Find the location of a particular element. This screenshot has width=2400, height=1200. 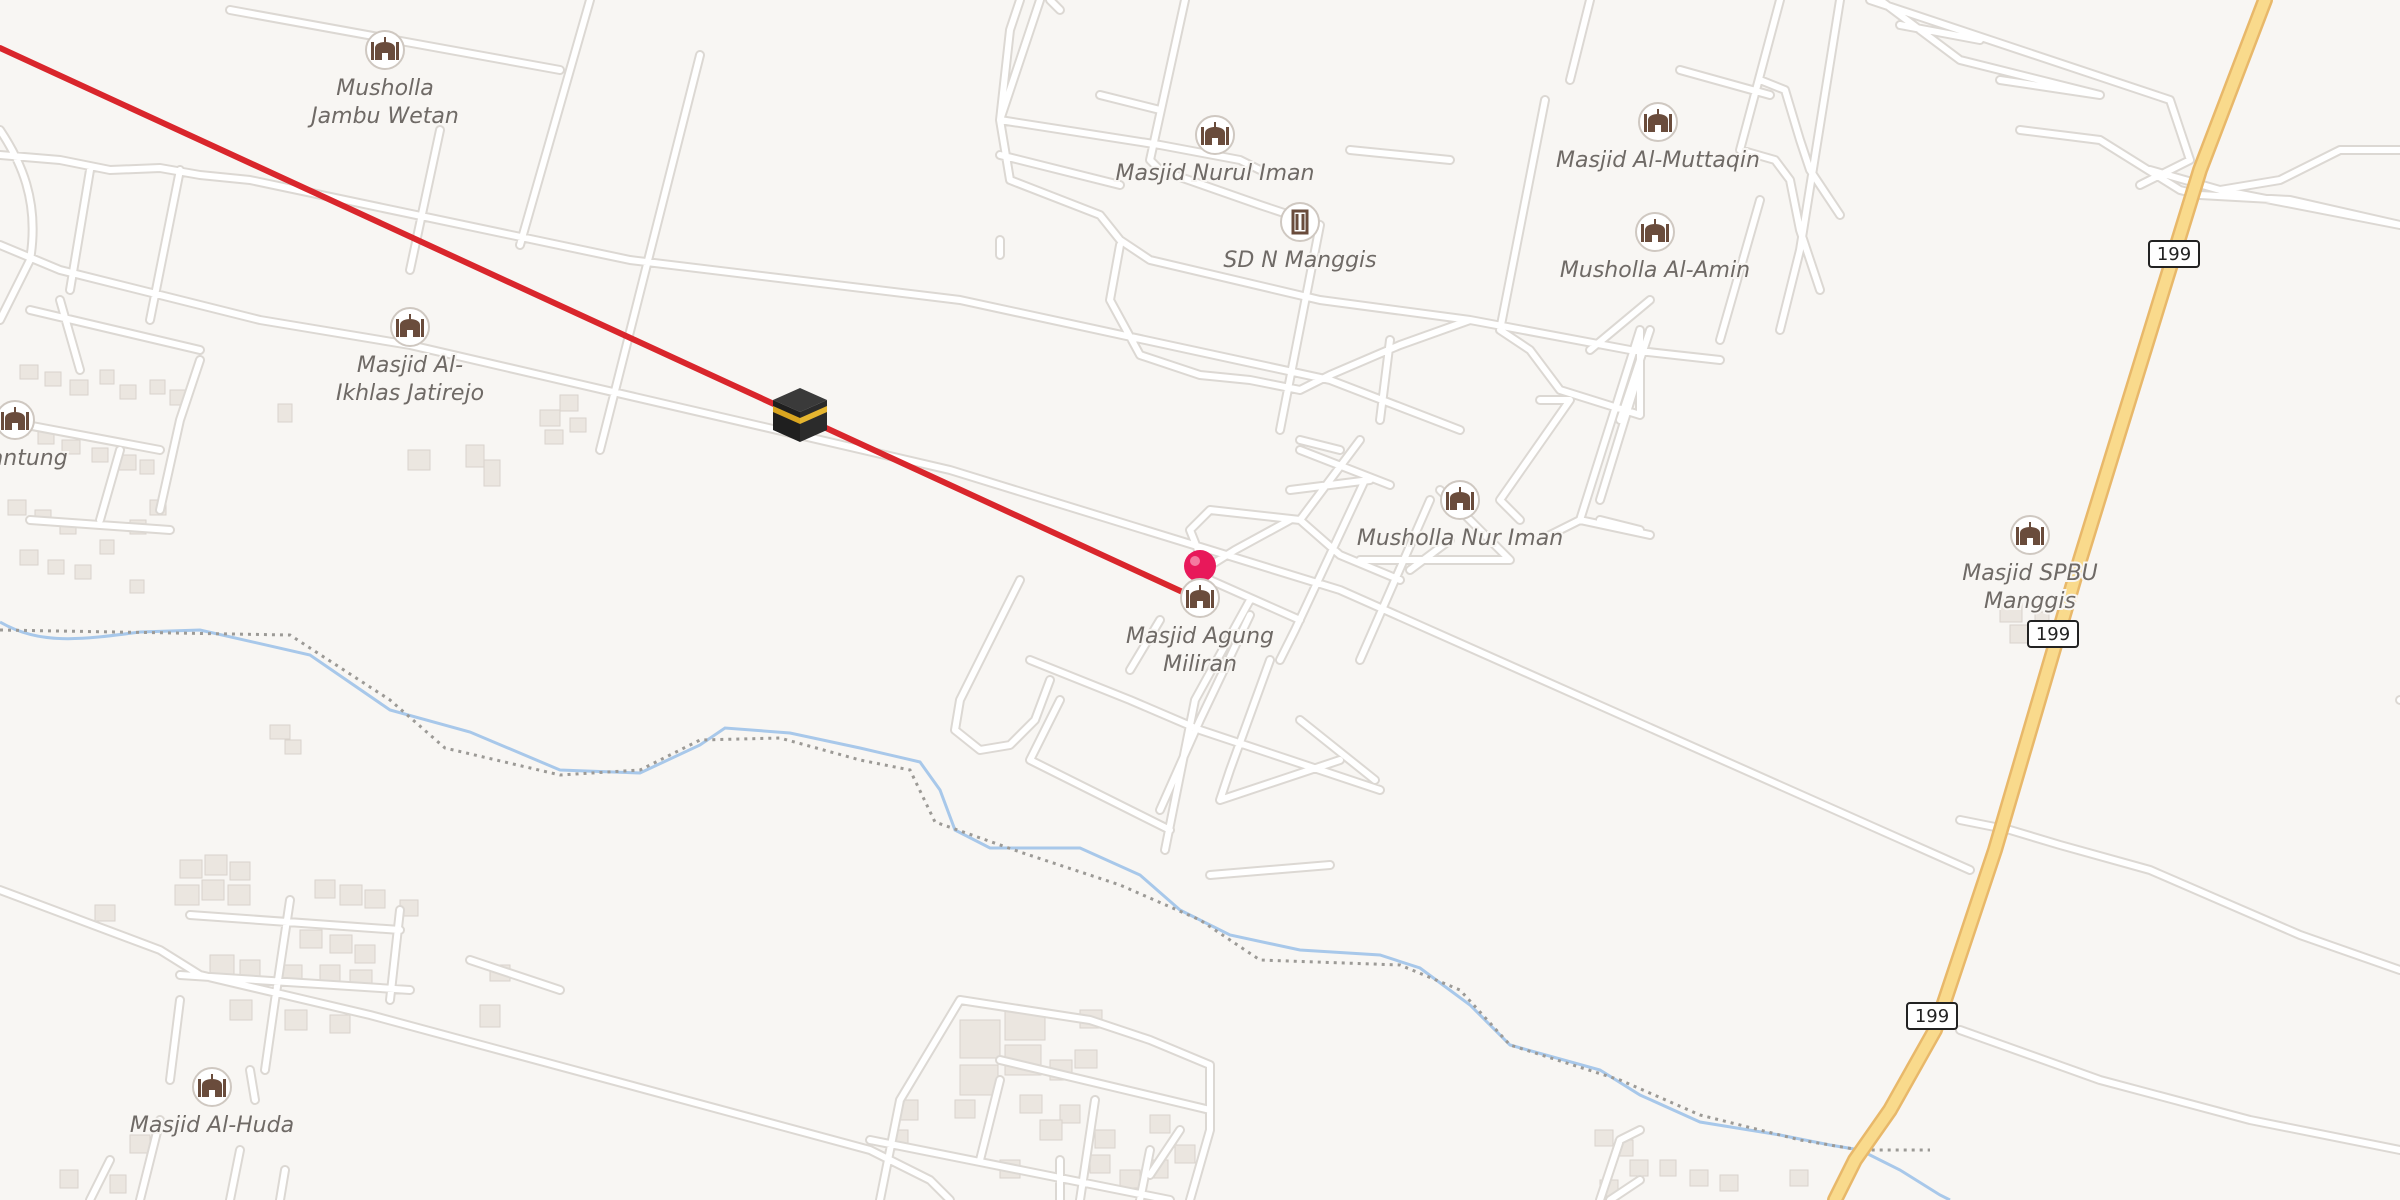

poi-label: Masjid SPBU is located at coordinates (2030, 573).